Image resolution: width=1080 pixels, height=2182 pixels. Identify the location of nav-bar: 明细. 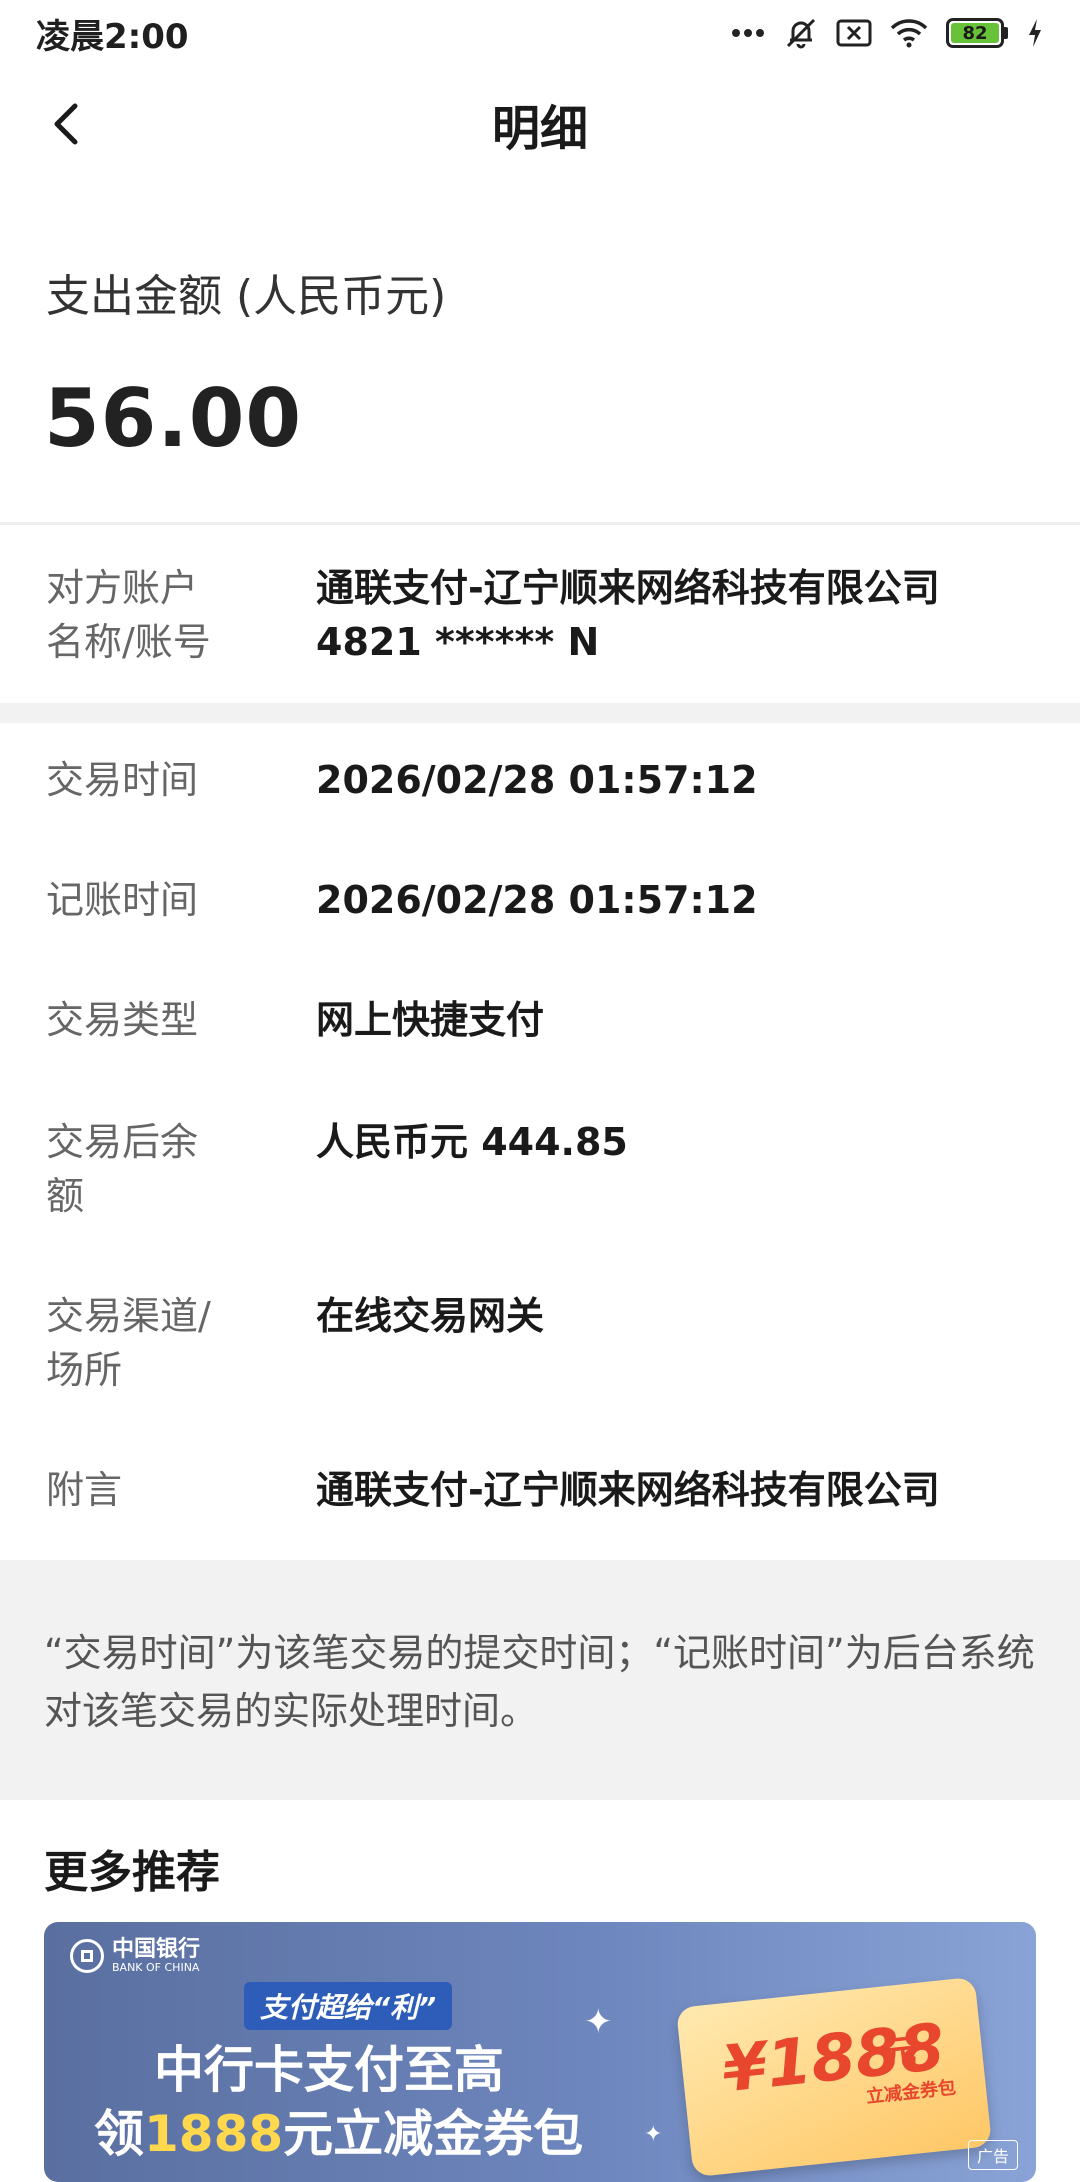
(540, 124).